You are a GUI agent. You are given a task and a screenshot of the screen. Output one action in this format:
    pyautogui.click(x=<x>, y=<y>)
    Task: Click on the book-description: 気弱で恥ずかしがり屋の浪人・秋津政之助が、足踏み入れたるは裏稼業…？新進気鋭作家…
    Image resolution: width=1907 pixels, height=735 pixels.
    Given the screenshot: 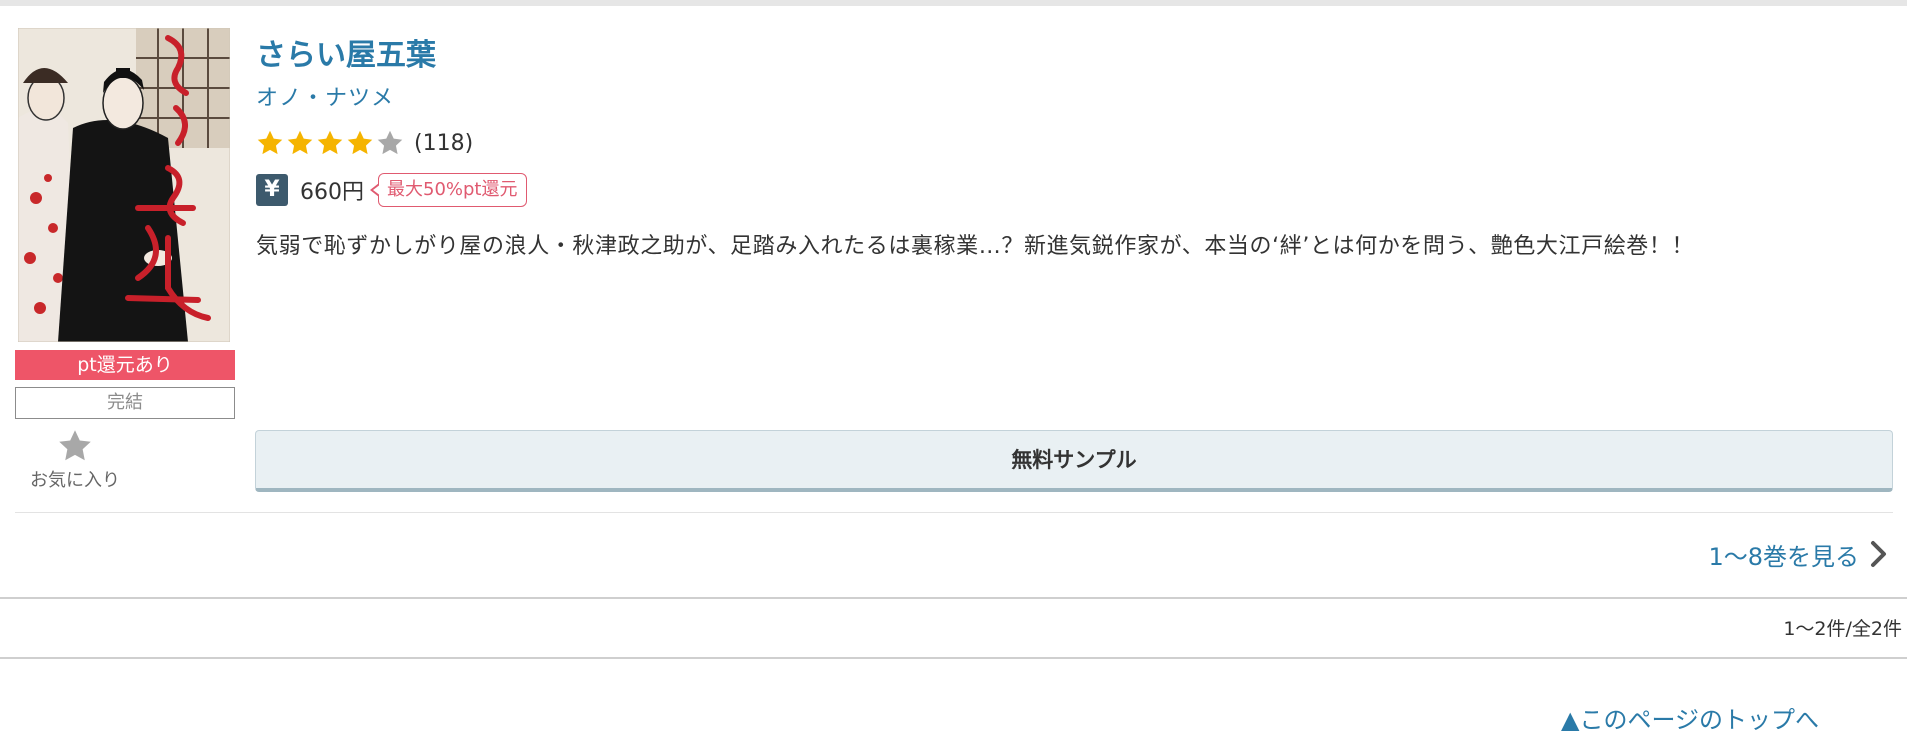 What is the action you would take?
    pyautogui.click(x=975, y=246)
    